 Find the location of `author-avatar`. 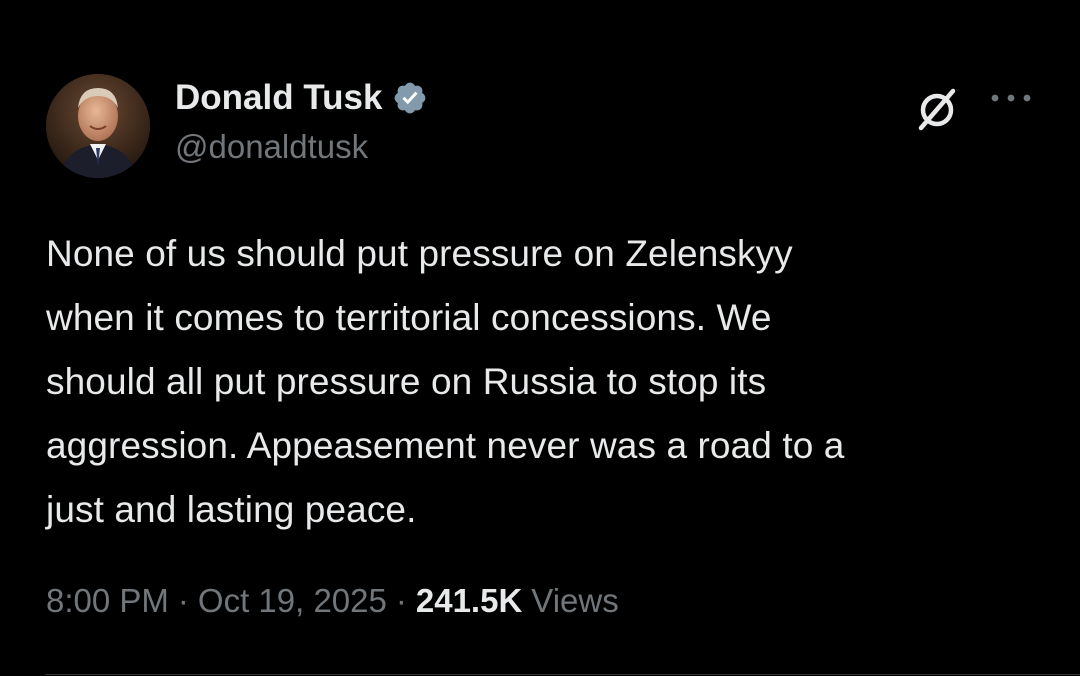

author-avatar is located at coordinates (98, 126).